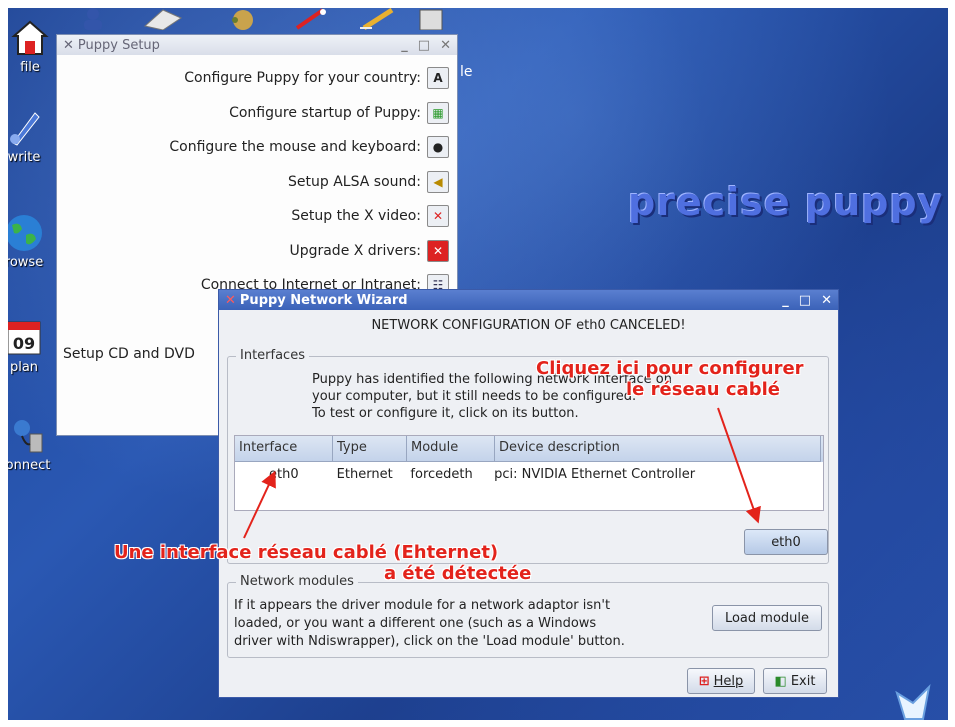 The image size is (955, 727). I want to click on annotation-line: le réseau cablé, so click(703, 389).